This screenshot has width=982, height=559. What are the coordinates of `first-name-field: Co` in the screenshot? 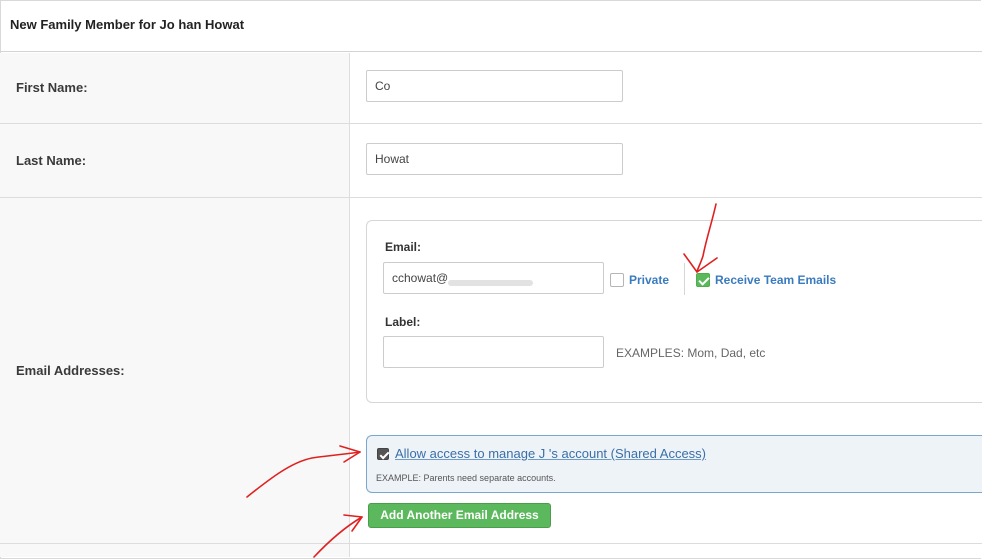 It's located at (494, 86).